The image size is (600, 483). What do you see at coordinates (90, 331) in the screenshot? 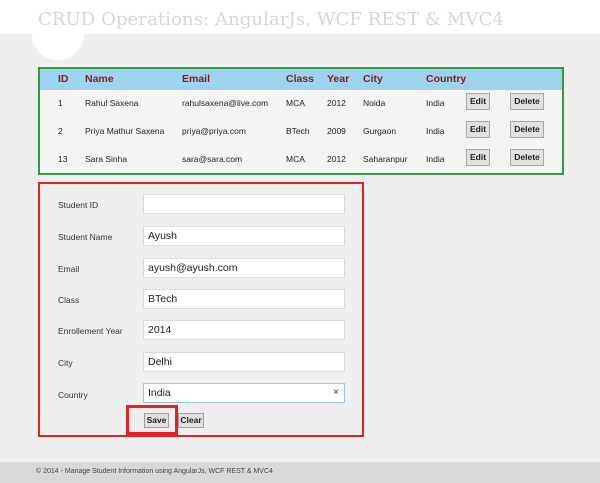
I see `enrollment-year-label: Enrollement Year` at bounding box center [90, 331].